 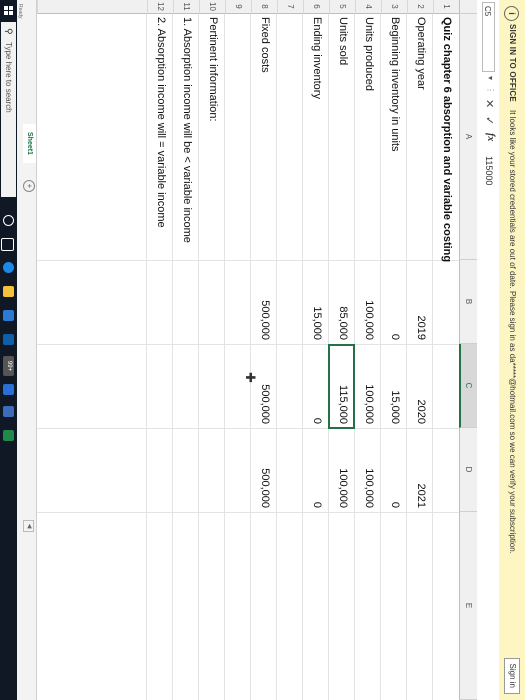 What do you see at coordinates (8, 435) in the screenshot?
I see `excel-icon` at bounding box center [8, 435].